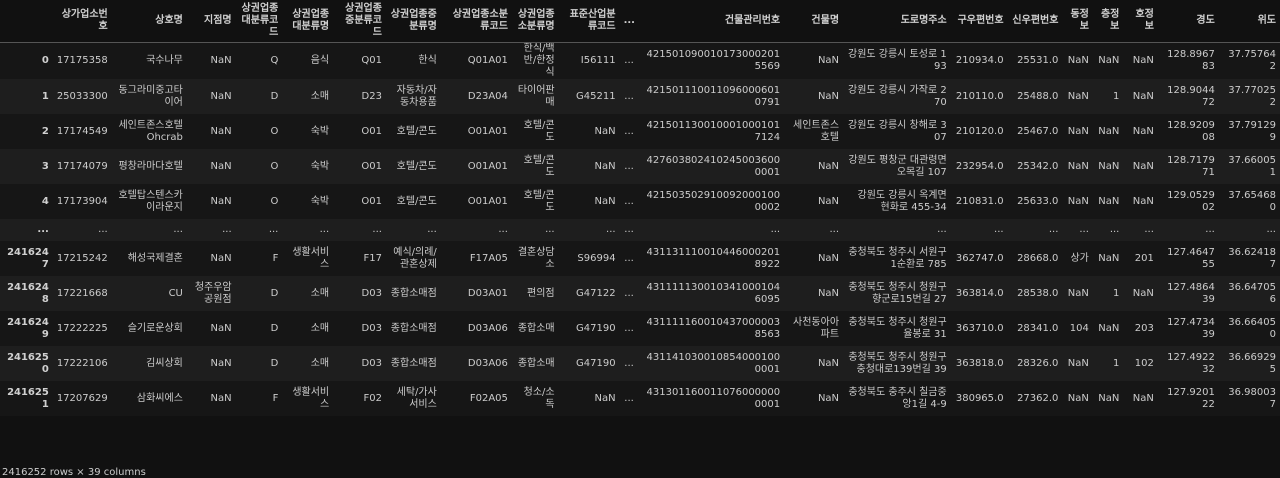 The width and height of the screenshot is (1280, 478). Describe the element at coordinates (45, 131) in the screenshot. I see `row-index: 2` at that location.